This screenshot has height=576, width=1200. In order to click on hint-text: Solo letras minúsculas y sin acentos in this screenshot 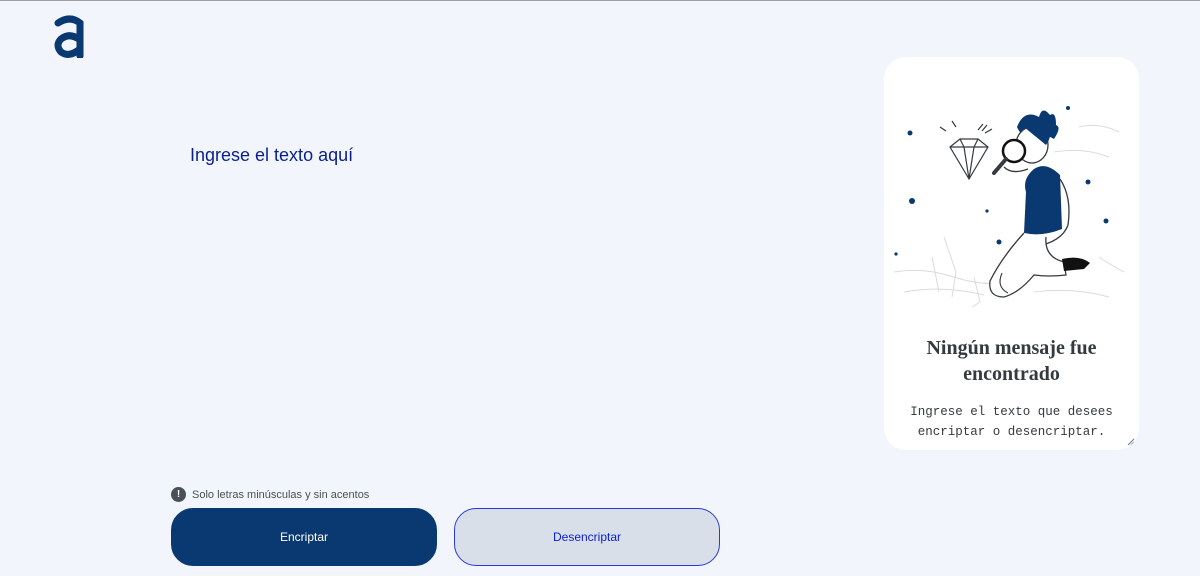, I will do `click(281, 494)`.